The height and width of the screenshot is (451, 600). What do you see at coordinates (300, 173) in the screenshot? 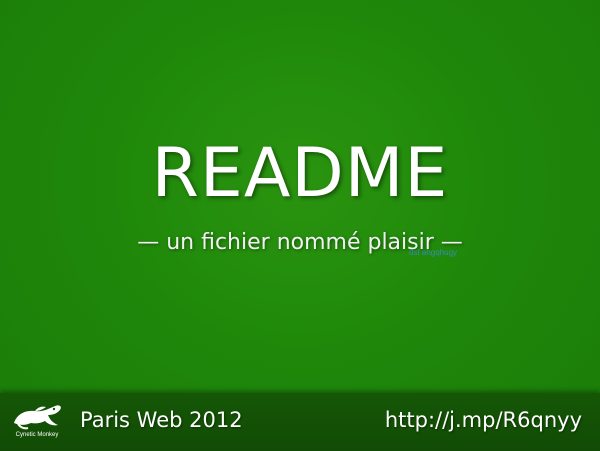
I see `slide-title: README` at bounding box center [300, 173].